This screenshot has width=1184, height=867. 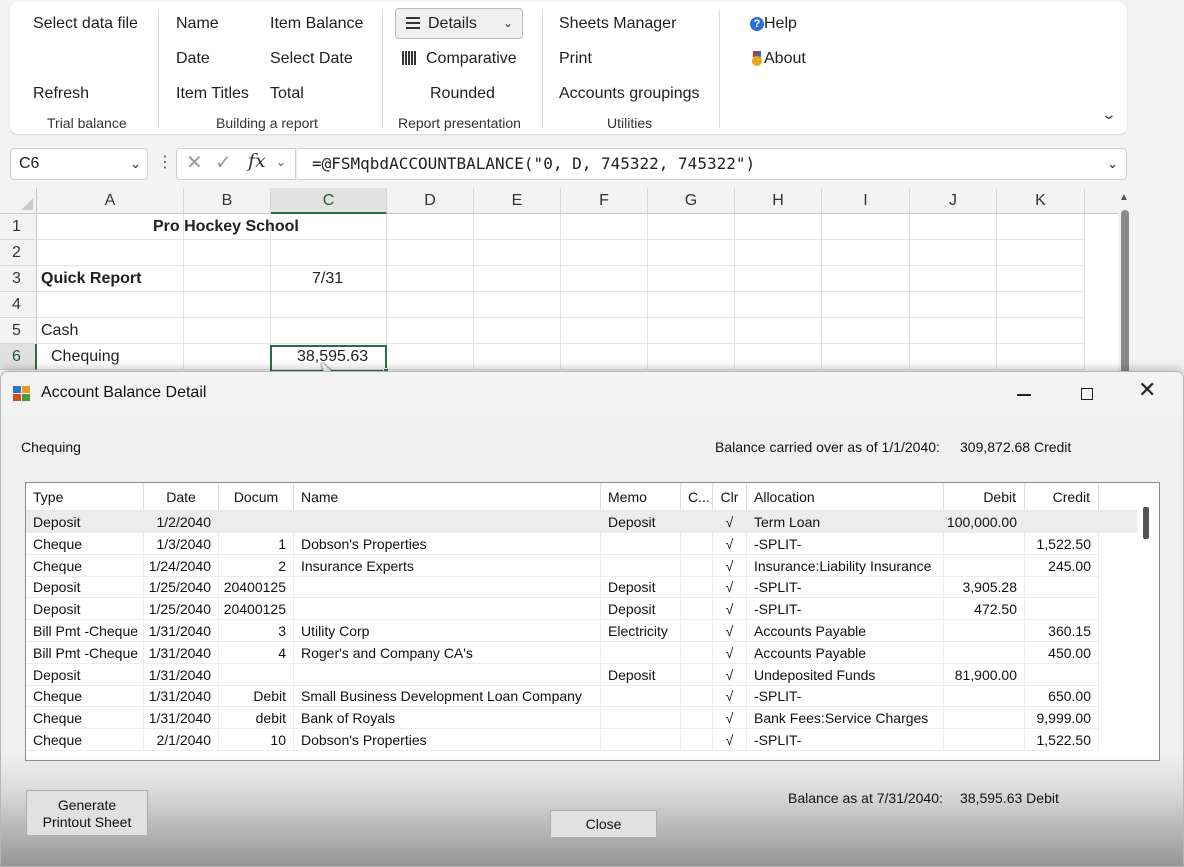 I want to click on generate-printout-button: Generate Printout Sheet, so click(x=87, y=813).